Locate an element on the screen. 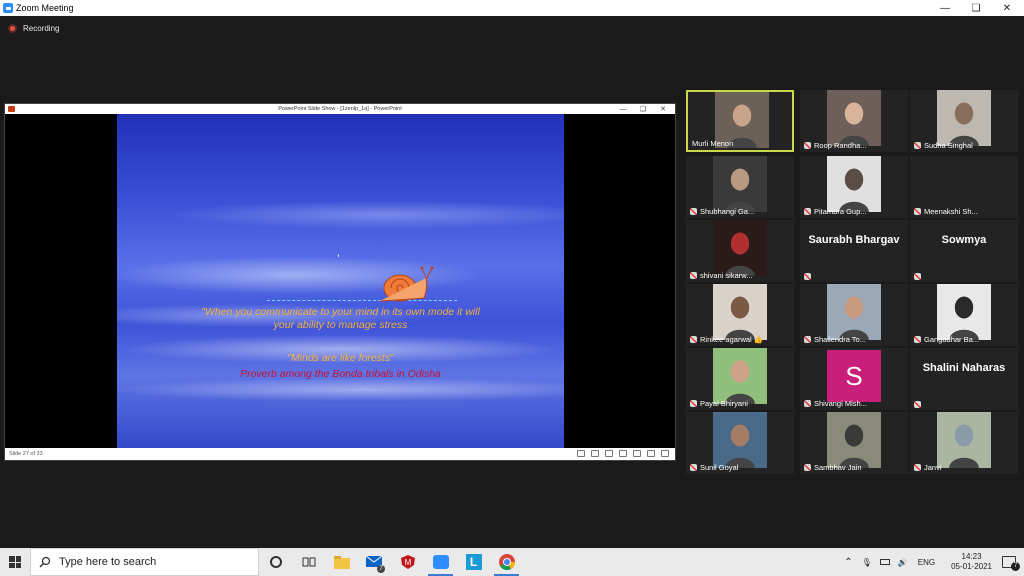  participant-tile: Sowmya is located at coordinates (964, 251).